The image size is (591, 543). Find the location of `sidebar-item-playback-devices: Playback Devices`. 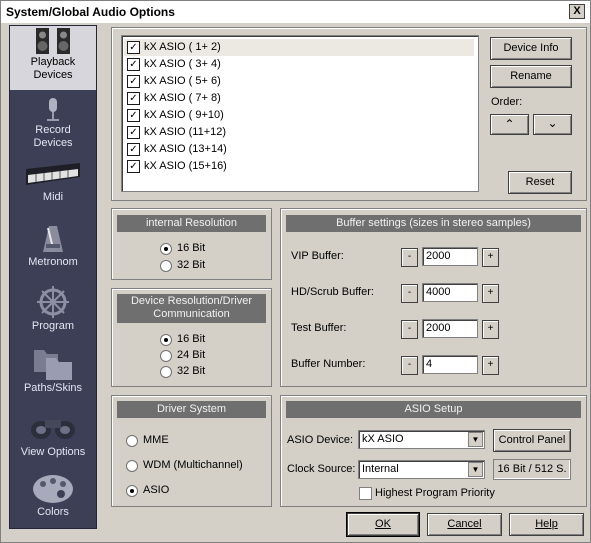

sidebar-item-playback-devices: Playback Devices is located at coordinates (53, 58).